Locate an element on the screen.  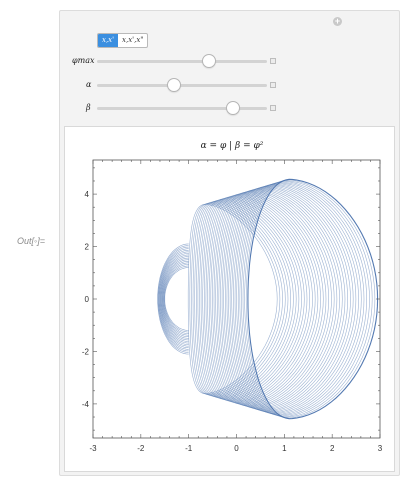
y-tick-label: -4 is located at coordinates (86, 404).